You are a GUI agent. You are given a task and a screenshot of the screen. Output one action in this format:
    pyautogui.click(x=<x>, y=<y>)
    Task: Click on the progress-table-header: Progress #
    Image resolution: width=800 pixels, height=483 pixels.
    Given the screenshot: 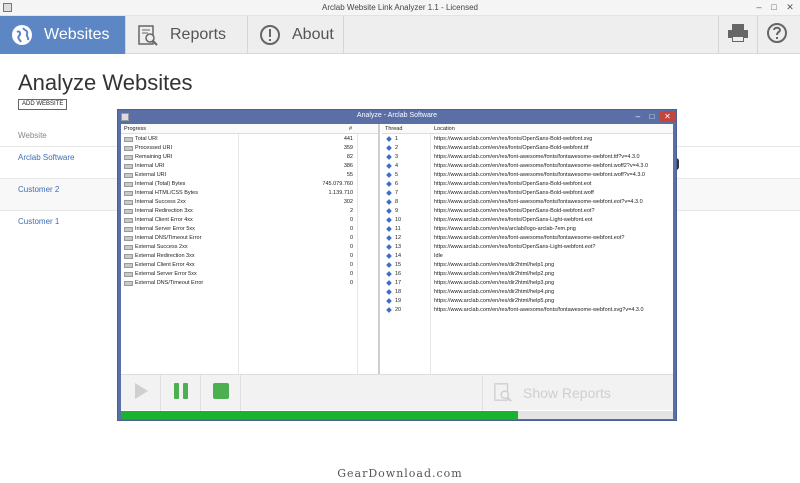 What is the action you would take?
    pyautogui.click(x=249, y=129)
    